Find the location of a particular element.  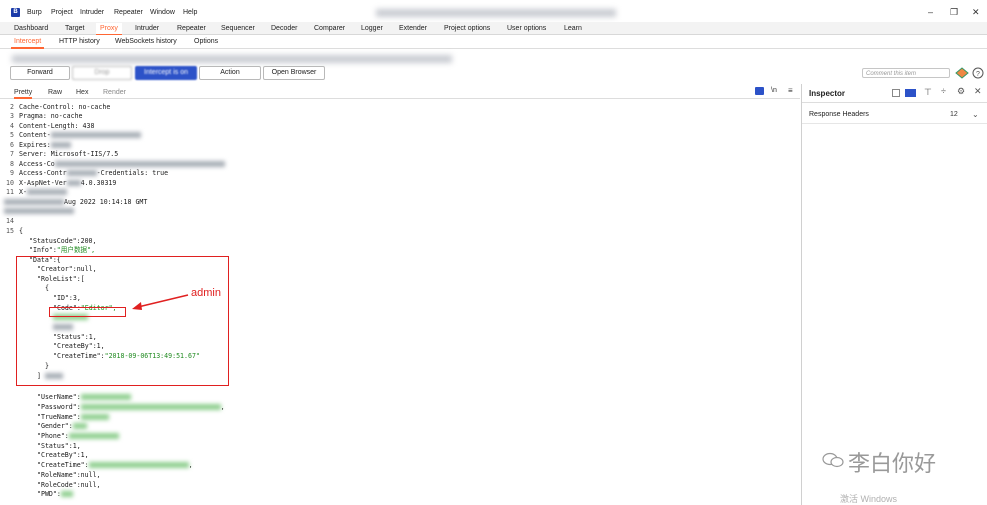

code-line: "Info":"用户数据", is located at coordinates (62, 250).